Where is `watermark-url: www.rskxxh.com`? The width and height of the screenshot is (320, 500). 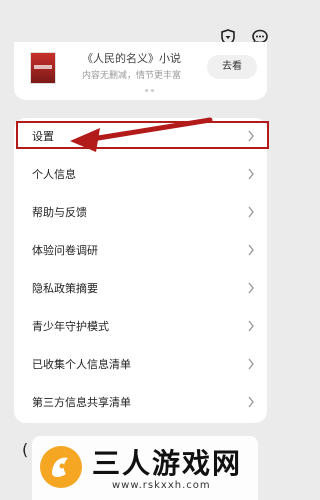 watermark-url: www.rskxxh.com is located at coordinates (161, 485).